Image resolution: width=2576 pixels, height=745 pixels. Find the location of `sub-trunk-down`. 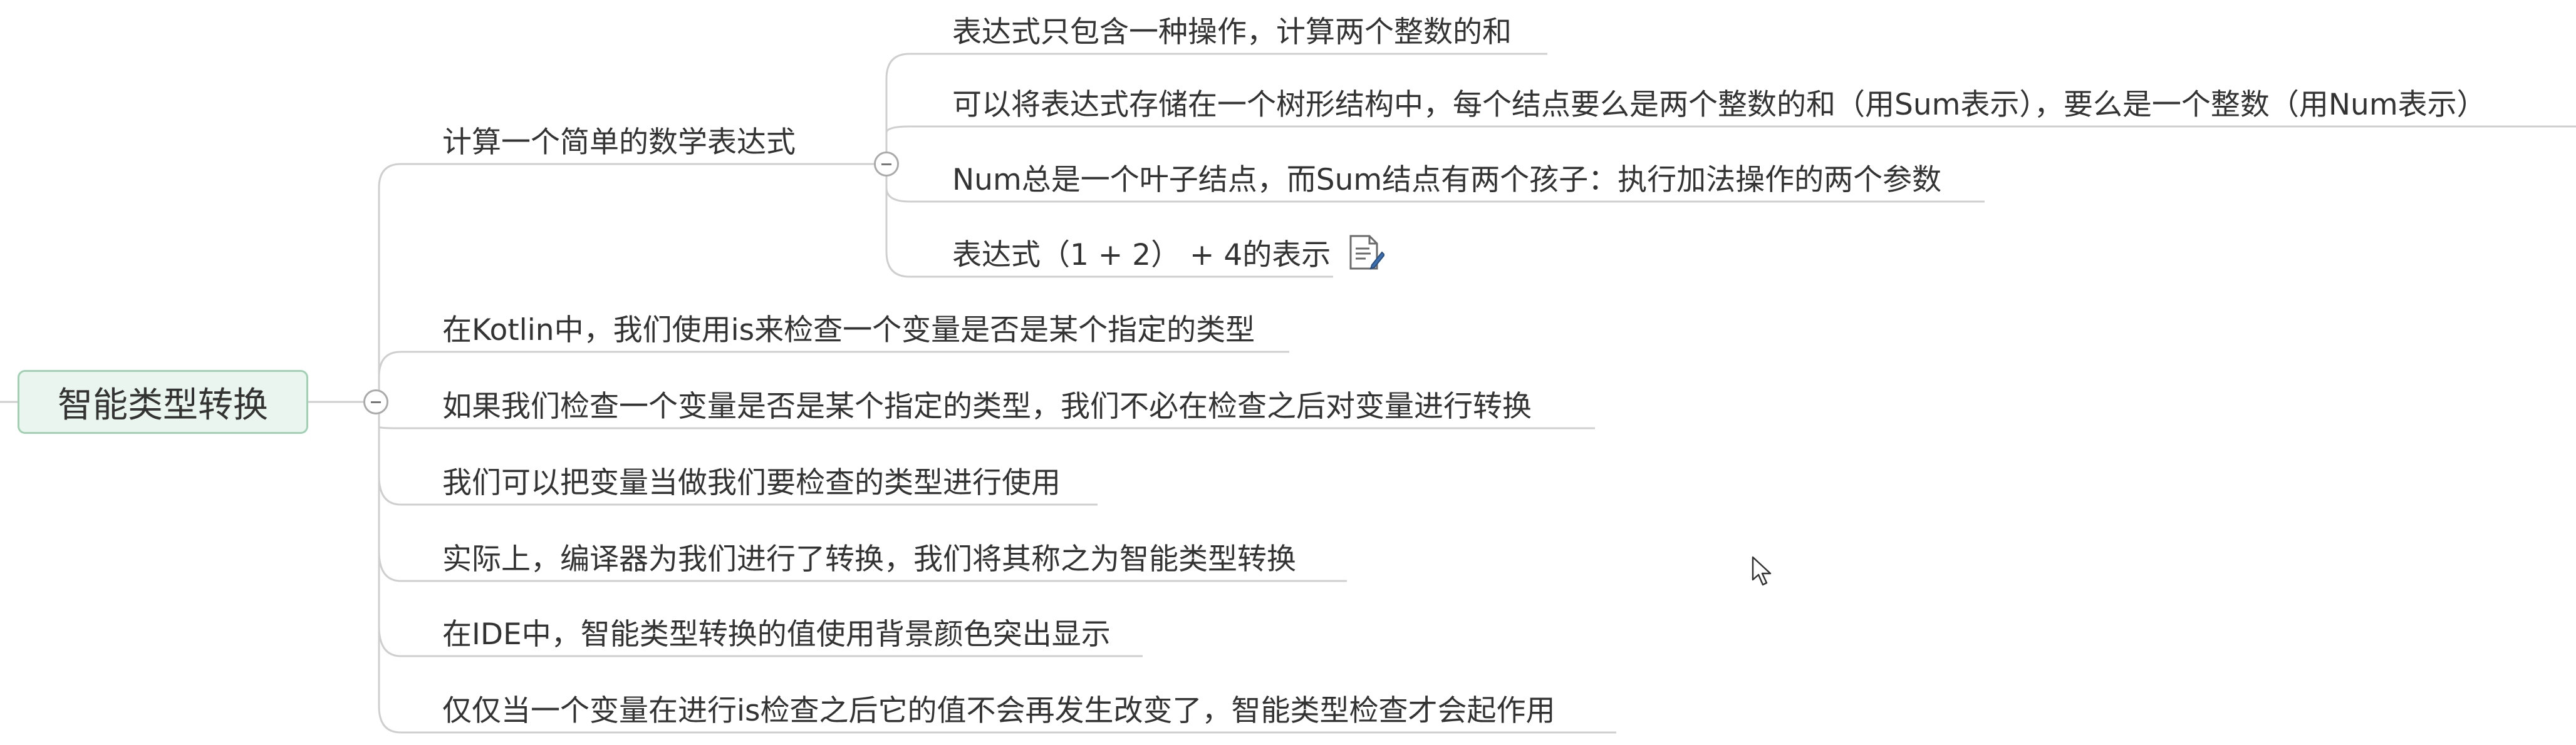

sub-trunk-down is located at coordinates (898, 221).